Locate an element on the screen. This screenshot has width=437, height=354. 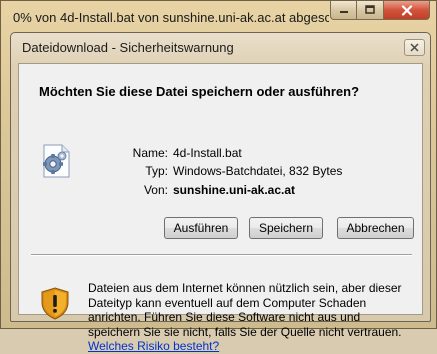
minimize-button is located at coordinates (343, 10).